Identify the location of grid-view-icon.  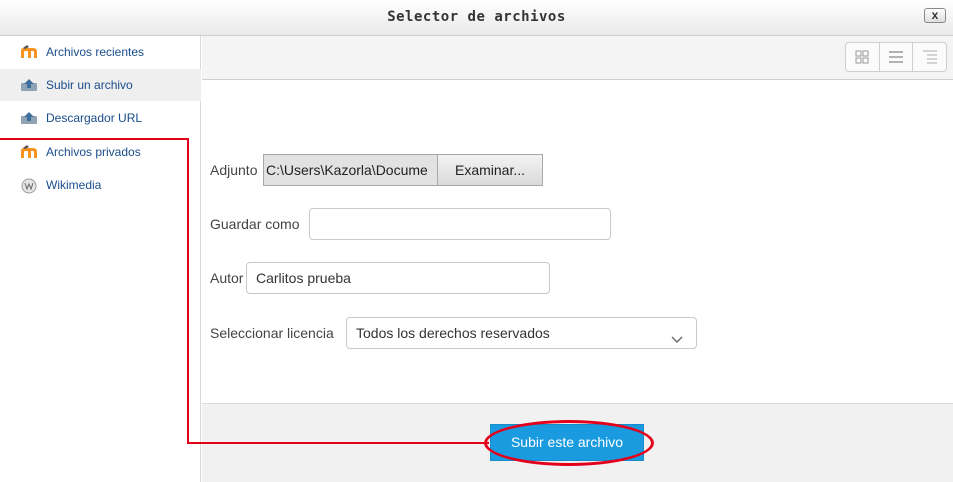
(863, 57).